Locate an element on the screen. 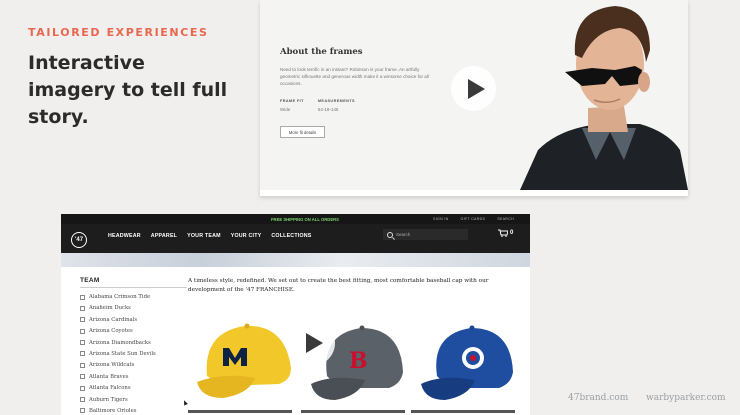  search-placeholder: Search is located at coordinates (403, 234).